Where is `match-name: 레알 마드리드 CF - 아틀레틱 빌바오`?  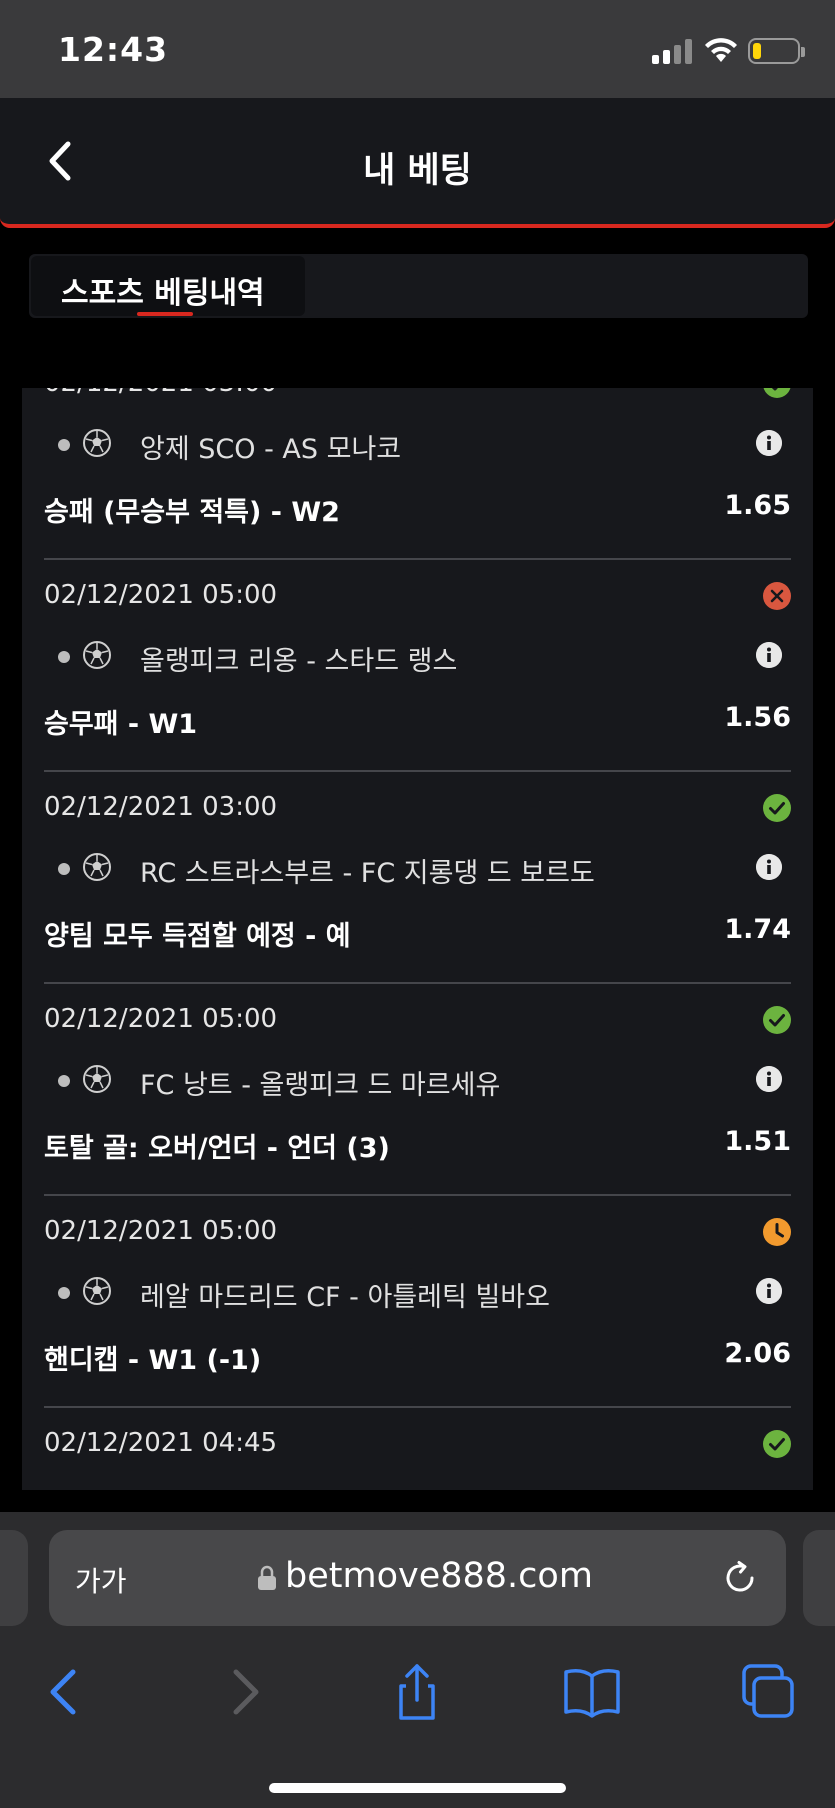
match-name: 레알 마드리드 CF - 아틀레틱 빌바오 is located at coordinates (345, 1297).